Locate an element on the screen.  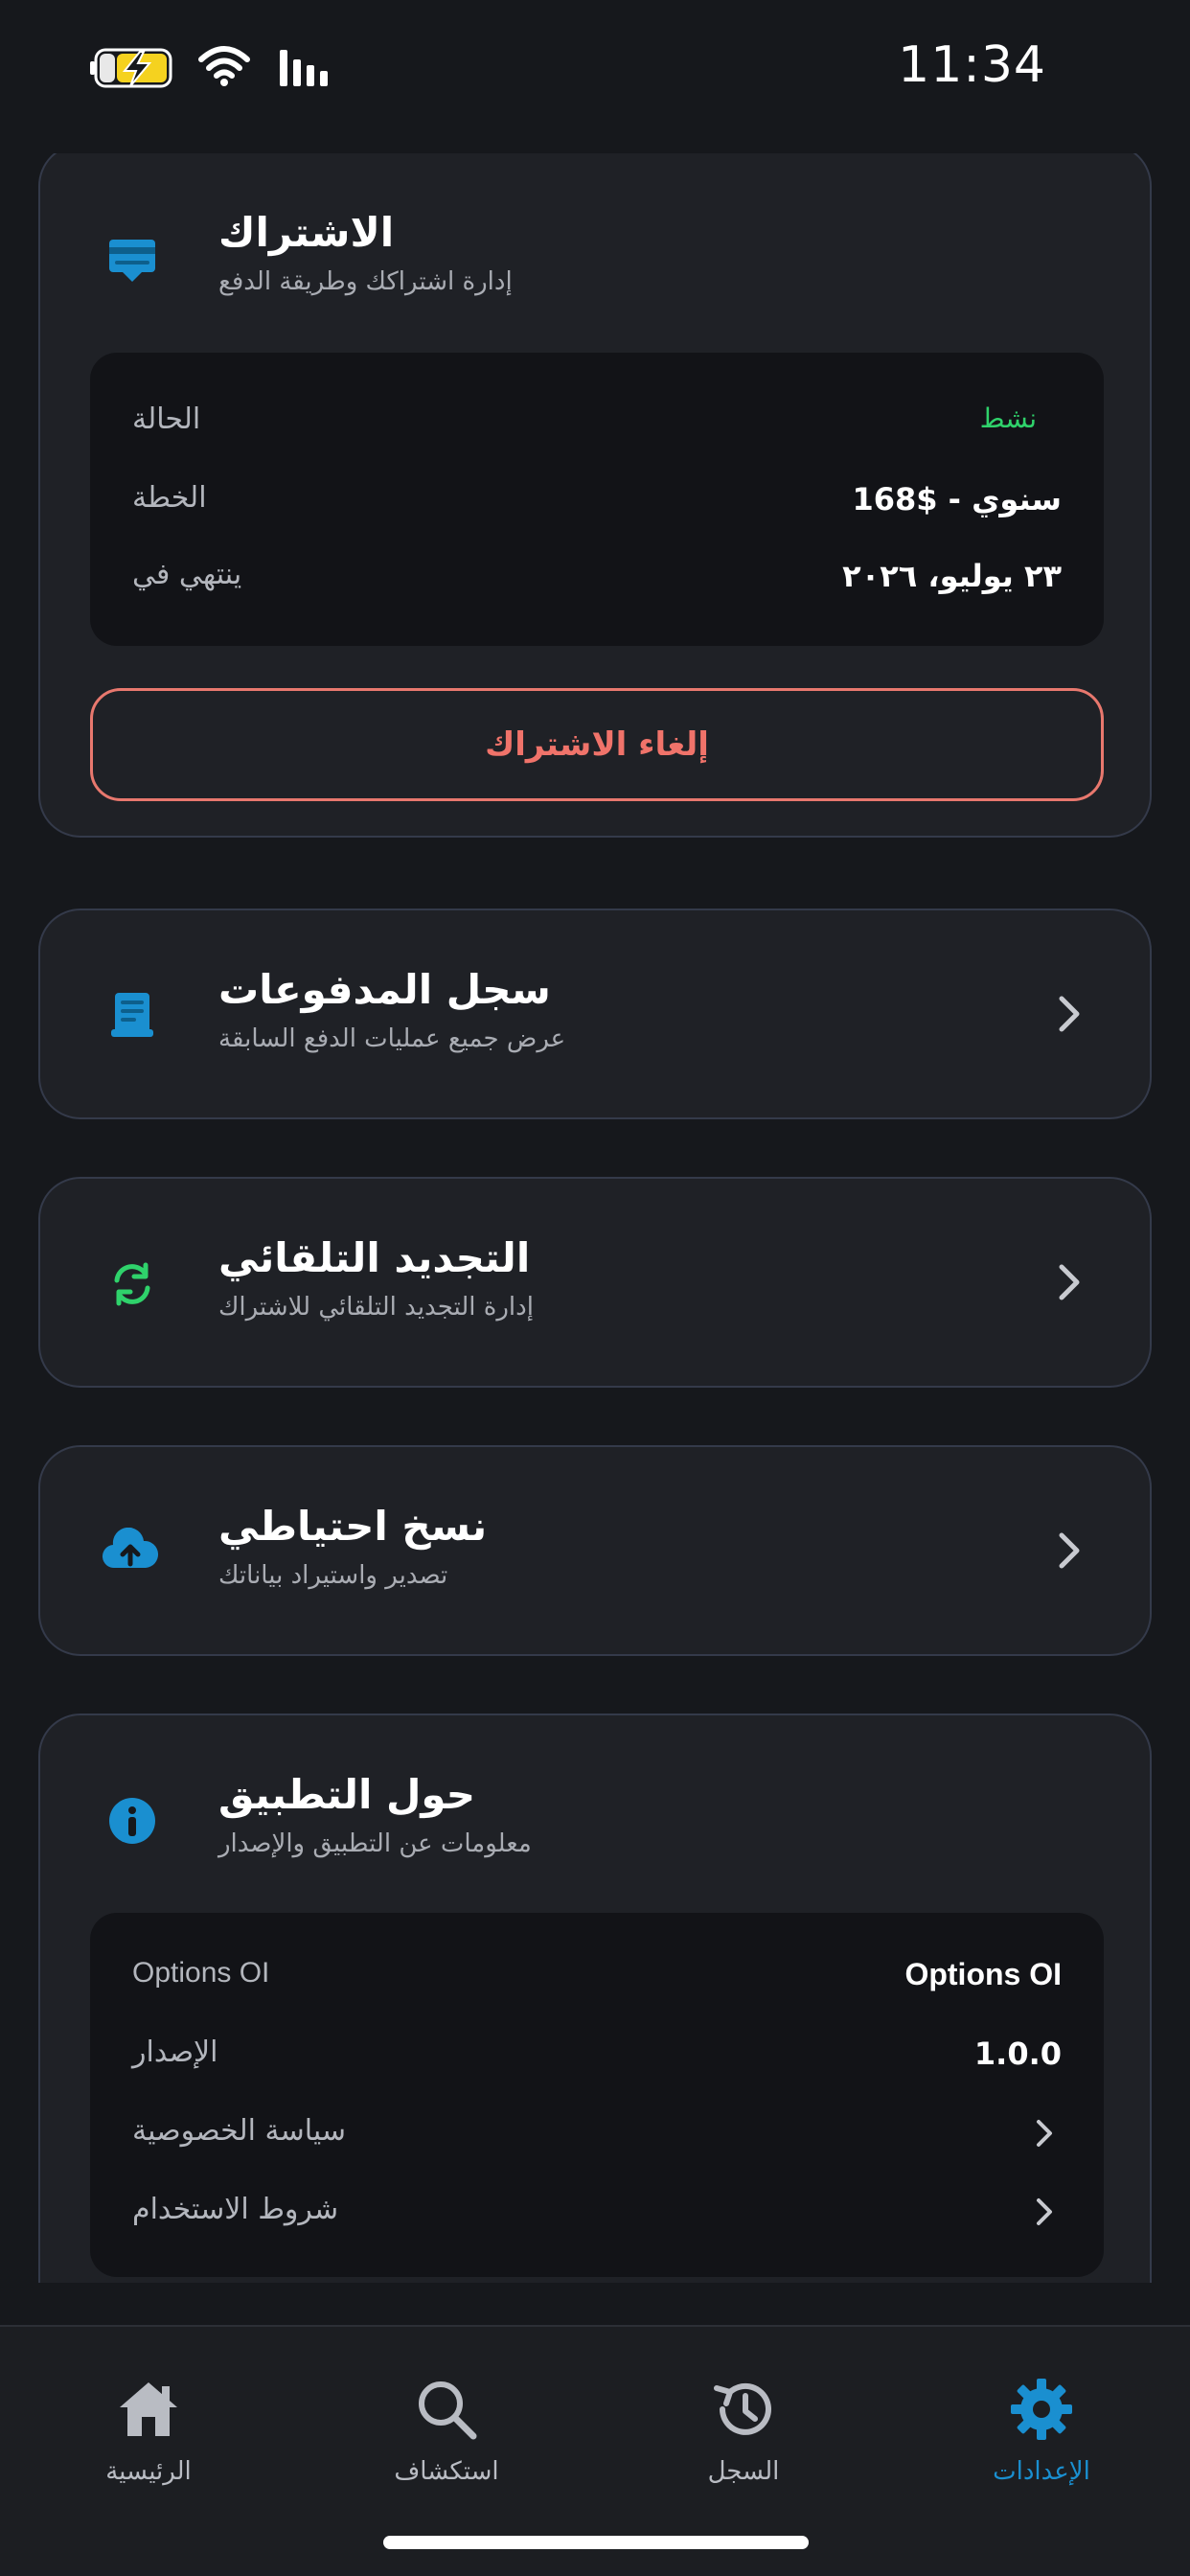
auto-renewal-subtitle: إدارة التجديد التلقائي للاشتراك is located at coordinates (376, 1307).